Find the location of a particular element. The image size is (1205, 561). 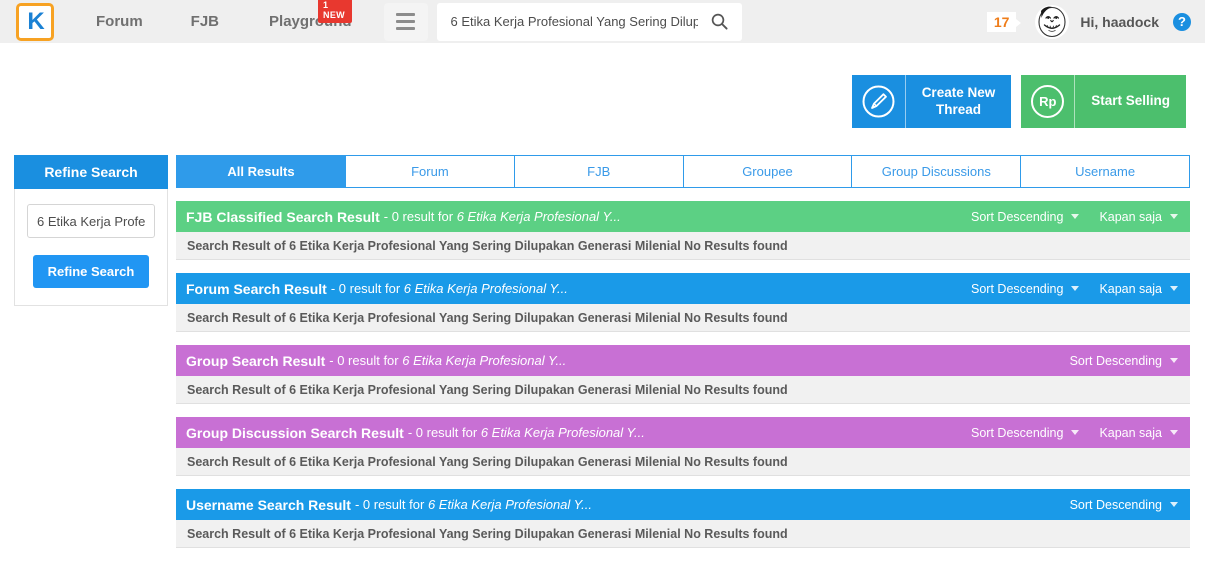

search-bar is located at coordinates (589, 21).